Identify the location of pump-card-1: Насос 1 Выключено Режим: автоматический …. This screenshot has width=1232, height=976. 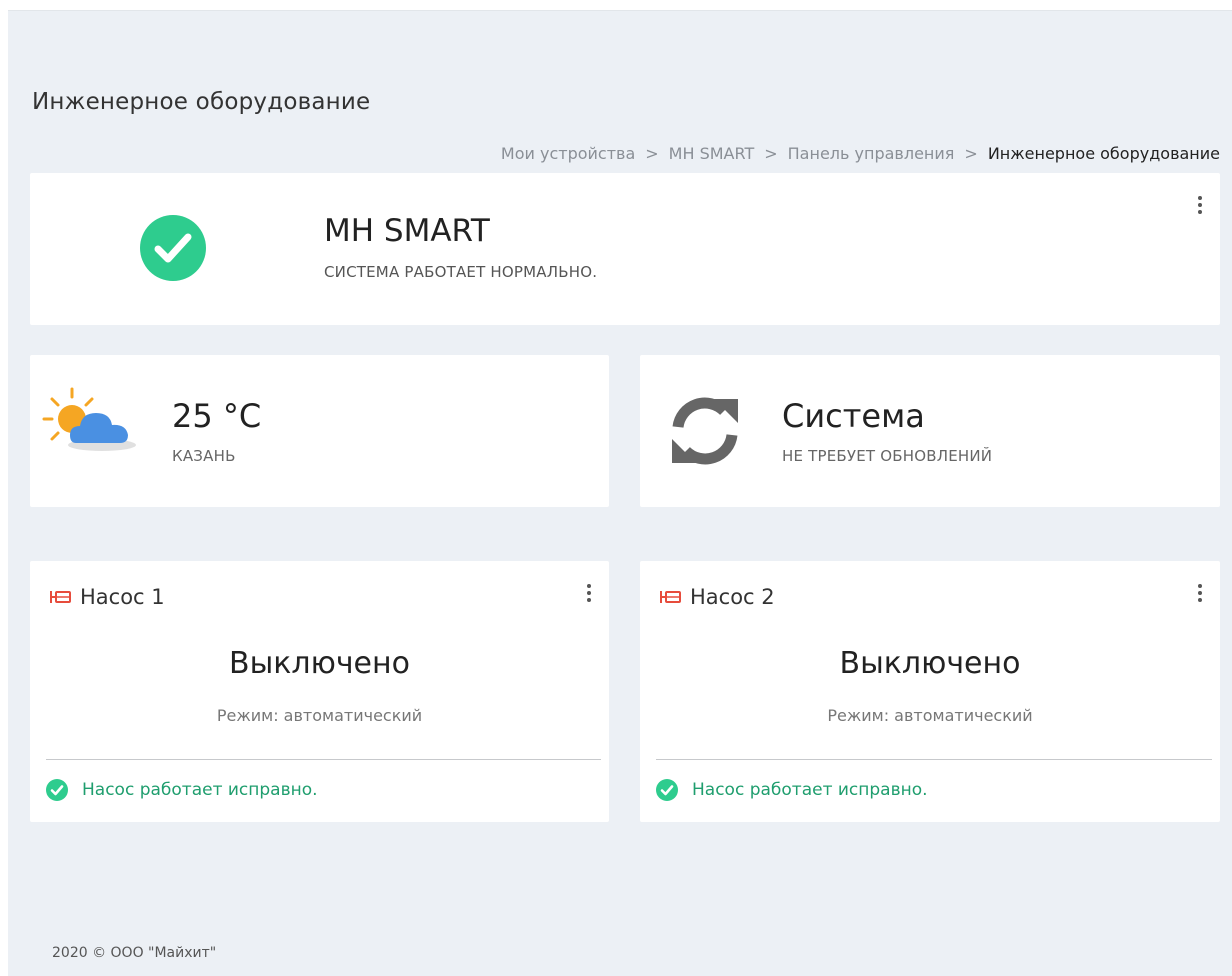
(319, 691).